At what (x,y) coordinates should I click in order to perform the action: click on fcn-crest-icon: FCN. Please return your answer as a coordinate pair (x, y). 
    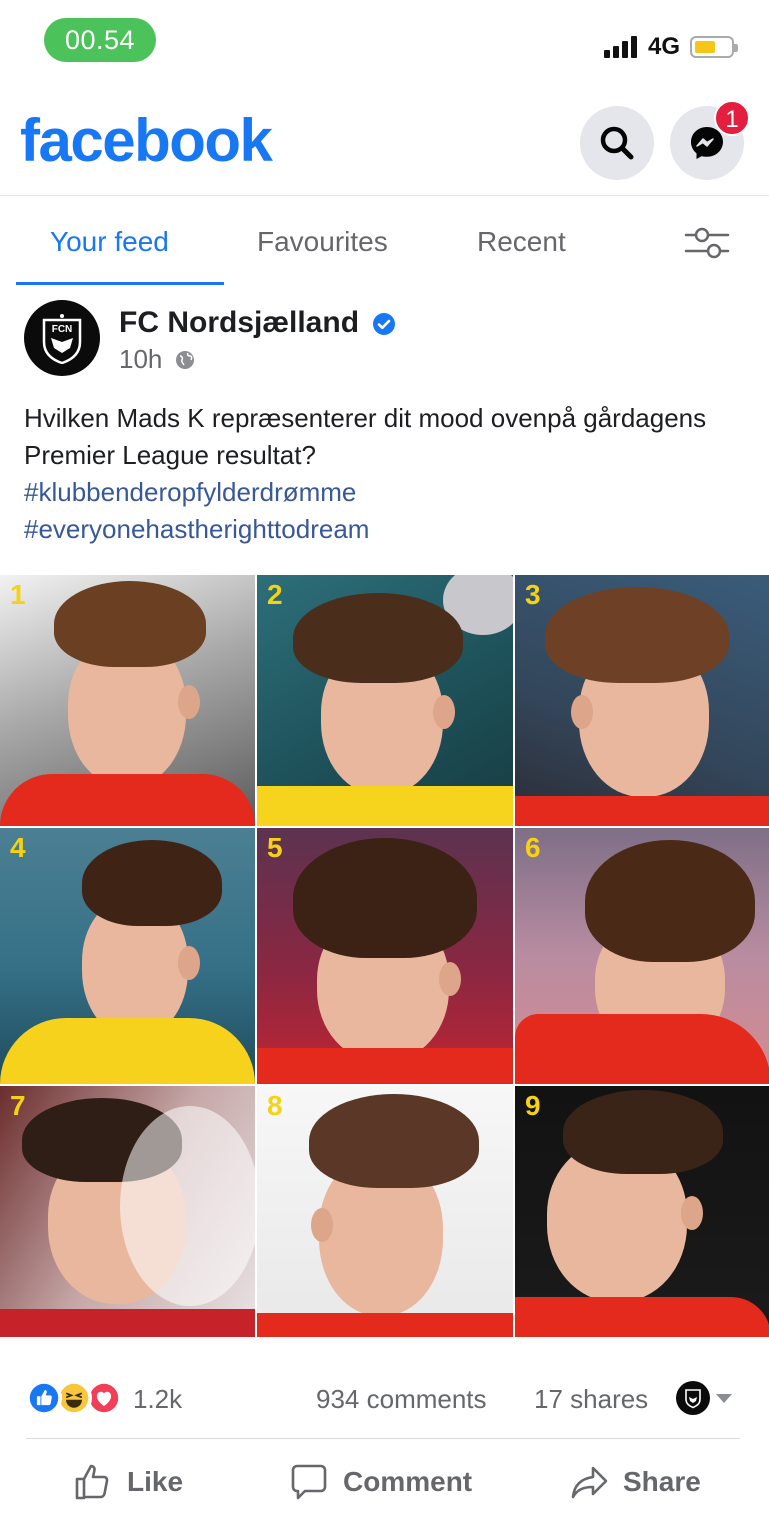
    Looking at the image, I should click on (62, 339).